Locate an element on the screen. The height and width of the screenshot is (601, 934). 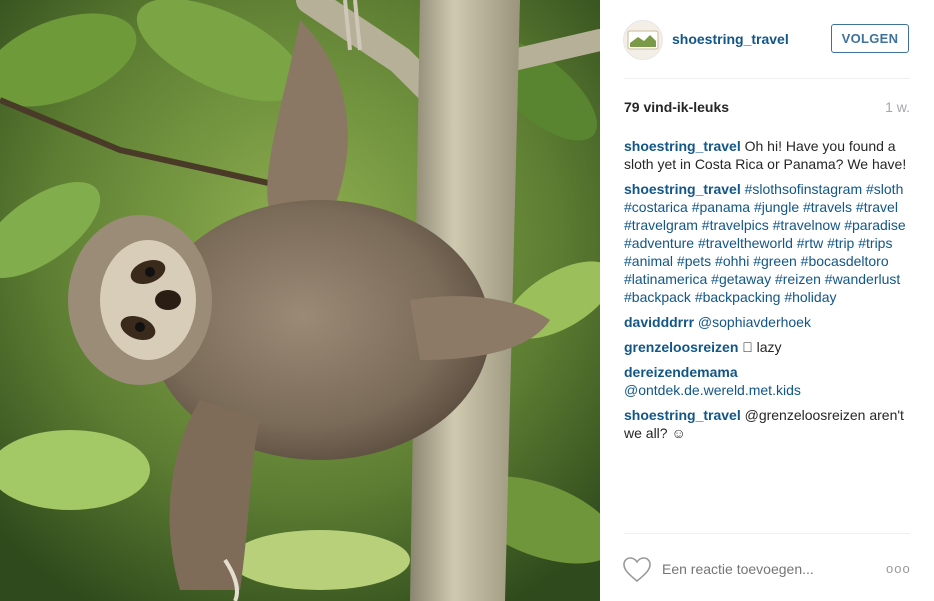
post-header: shoestring_travel VOLGEN is located at coordinates (767, 39).